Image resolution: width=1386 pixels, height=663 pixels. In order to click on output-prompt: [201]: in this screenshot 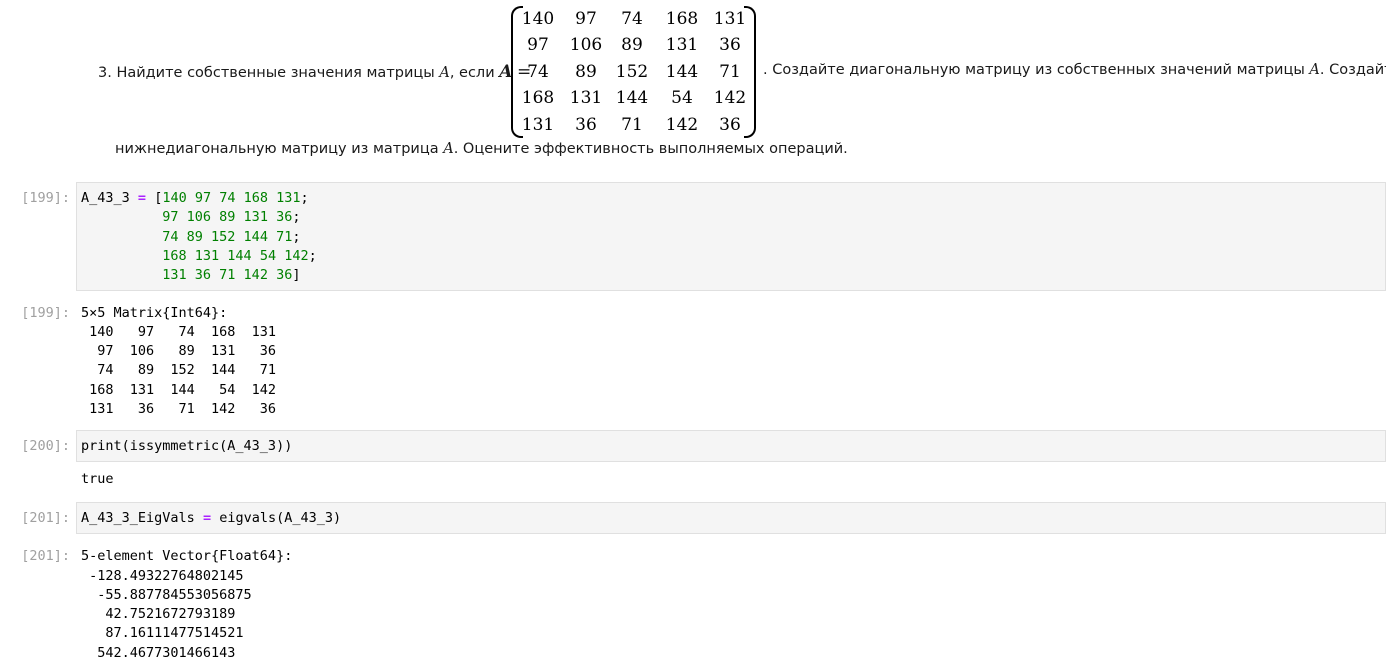, I will do `click(45, 556)`.